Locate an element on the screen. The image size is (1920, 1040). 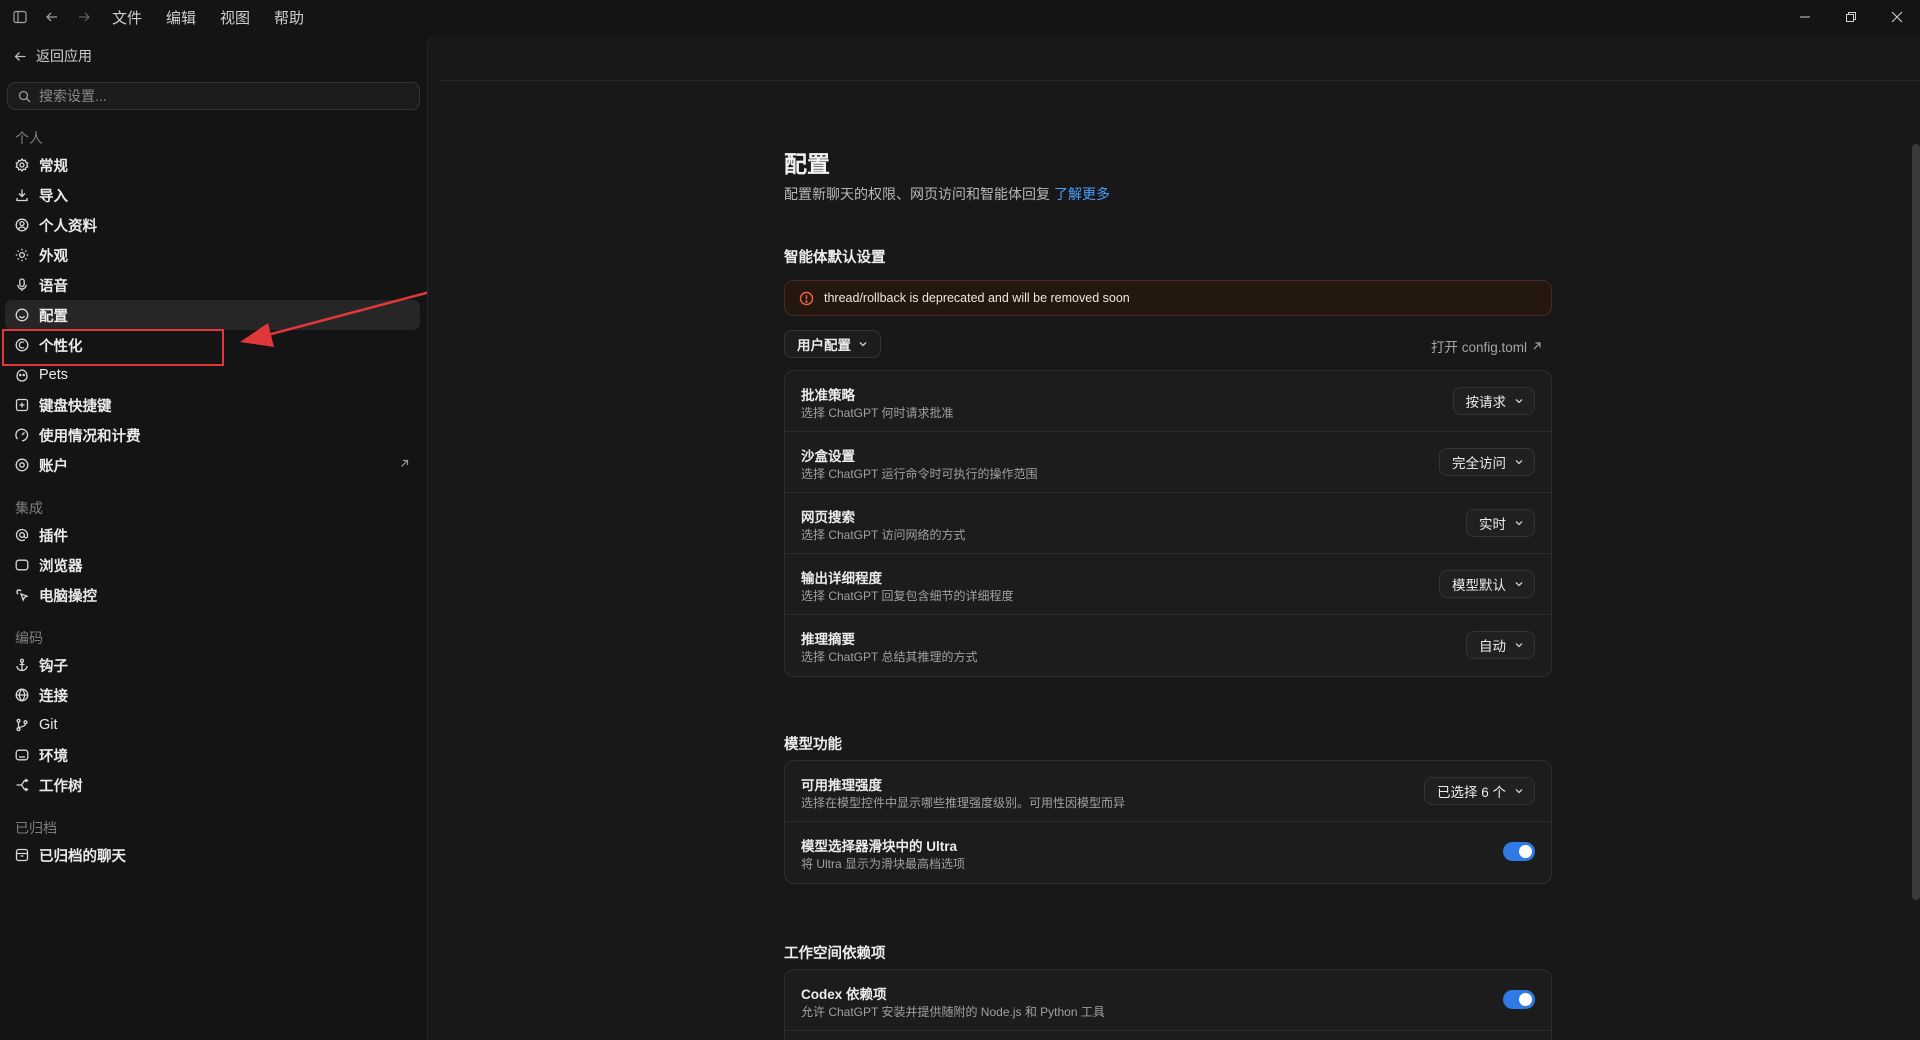
setting-row: 推理摘要 选择 ChatGPT 总结其推理的方式 自动 is located at coordinates (1168, 645).